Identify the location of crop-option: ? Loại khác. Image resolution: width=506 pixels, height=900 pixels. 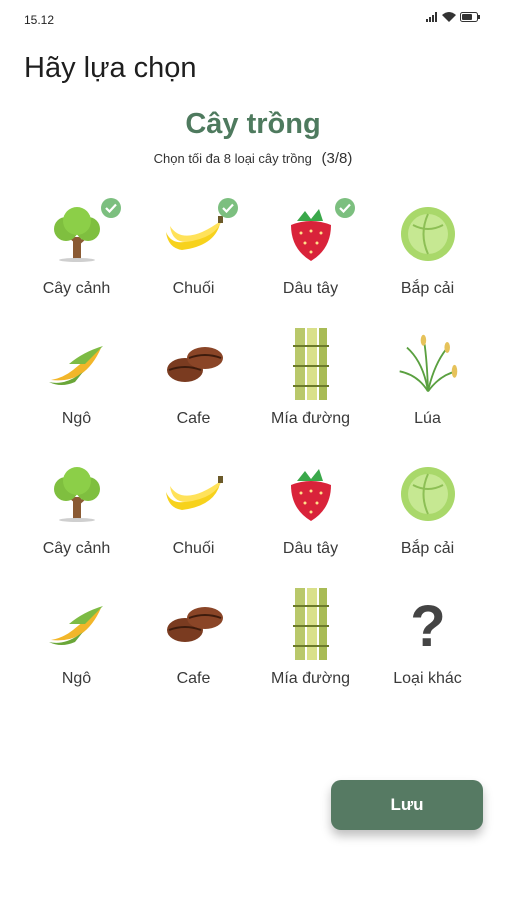
(427, 645).